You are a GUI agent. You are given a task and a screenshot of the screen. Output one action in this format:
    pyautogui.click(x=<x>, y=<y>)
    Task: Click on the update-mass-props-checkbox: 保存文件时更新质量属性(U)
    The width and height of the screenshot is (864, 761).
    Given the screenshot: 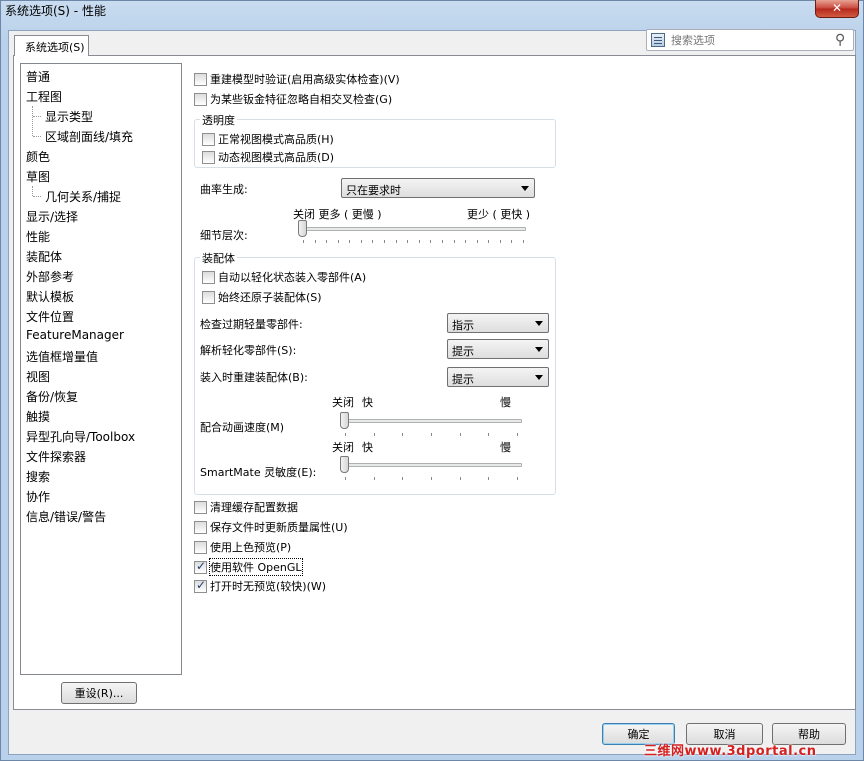 What is the action you would take?
    pyautogui.click(x=271, y=527)
    